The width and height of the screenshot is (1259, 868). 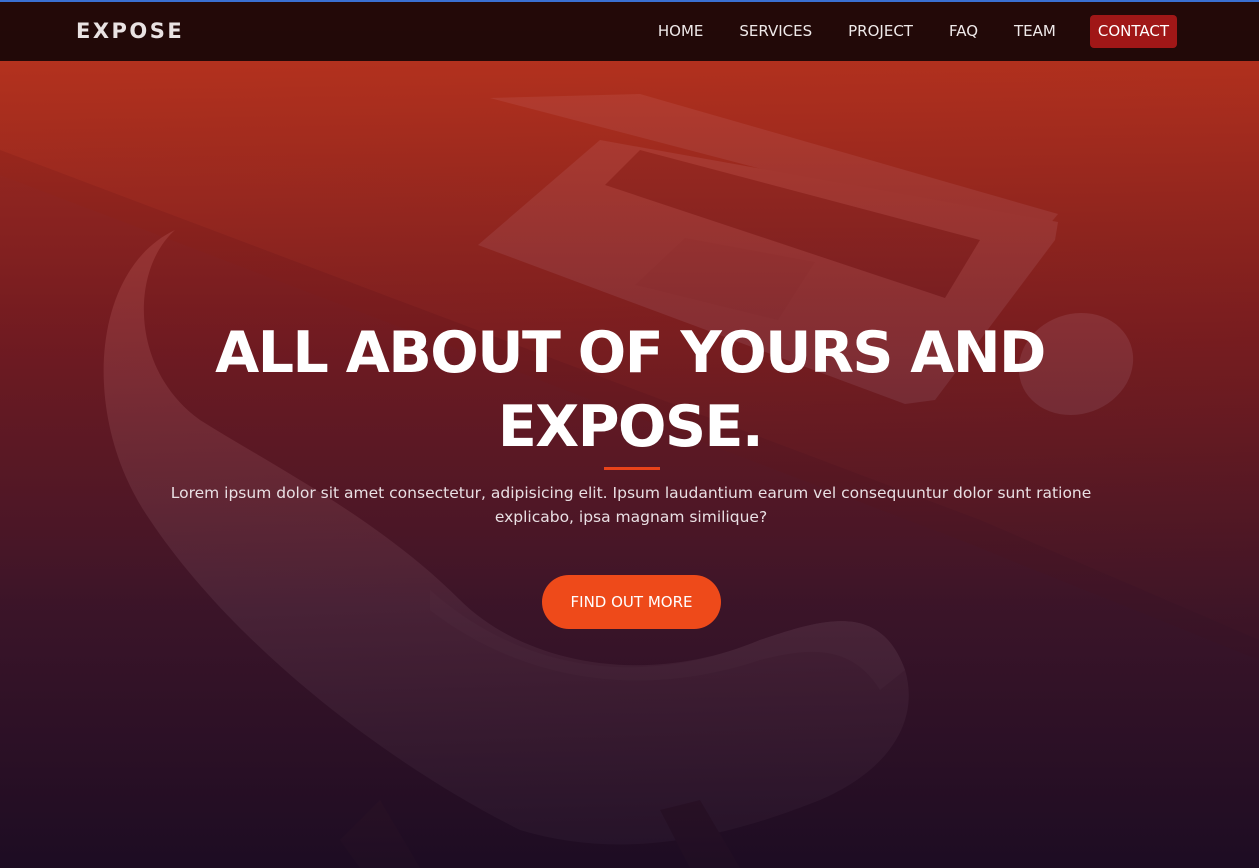 I want to click on hero-divider, so click(x=632, y=468).